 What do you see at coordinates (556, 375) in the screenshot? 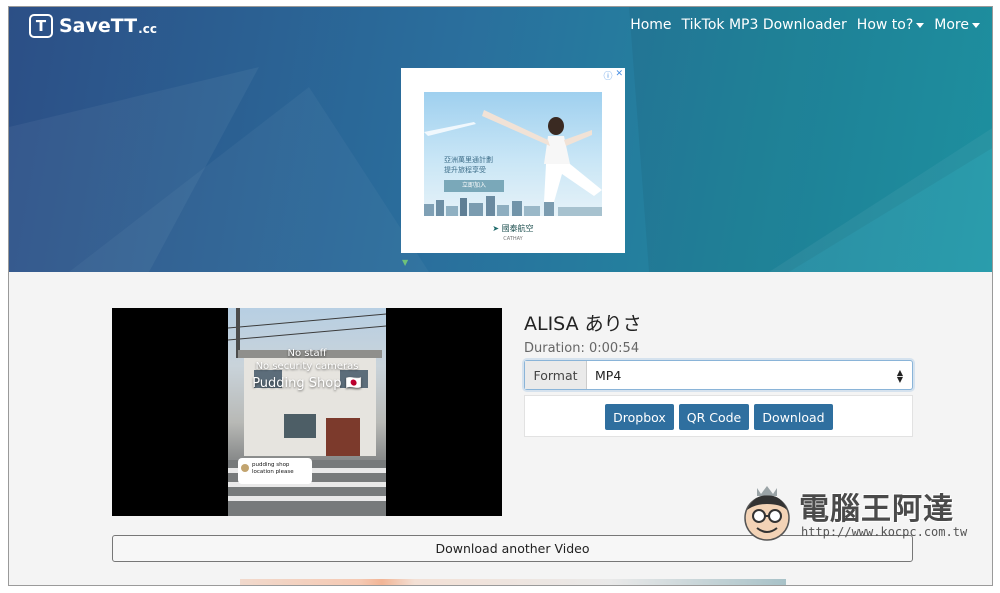
I see `format-label: Format` at bounding box center [556, 375].